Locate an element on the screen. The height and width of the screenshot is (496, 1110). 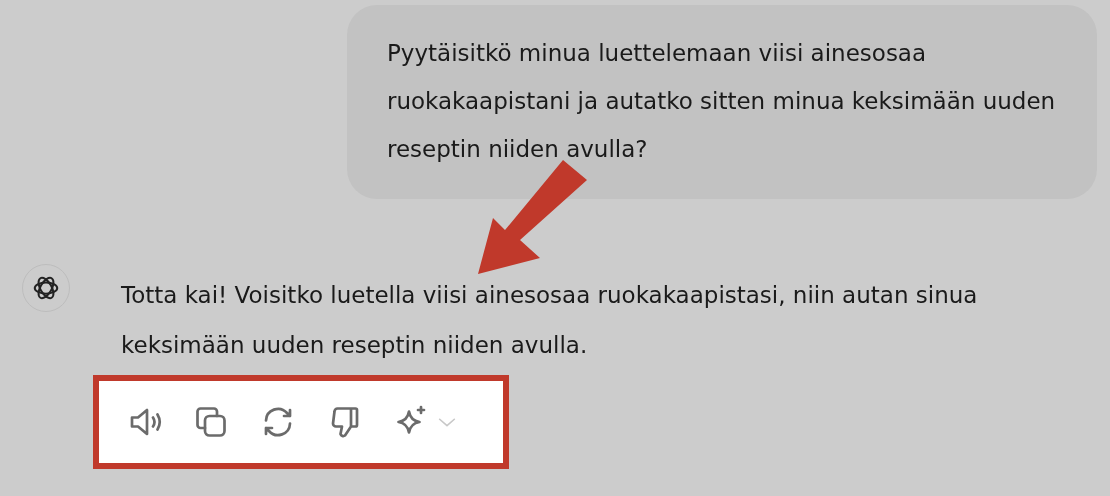
user-message: Pyytäisitkö minua luettelemaan viisi ainesosaa ruokakaapistani ja autatko sitten minua keksimään uuden reseptin niiden avulla? is located at coordinates (721, 101).